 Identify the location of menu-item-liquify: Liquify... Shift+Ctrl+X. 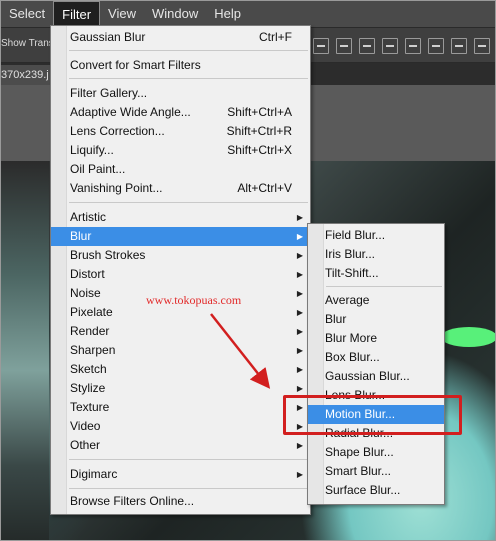
(180, 150).